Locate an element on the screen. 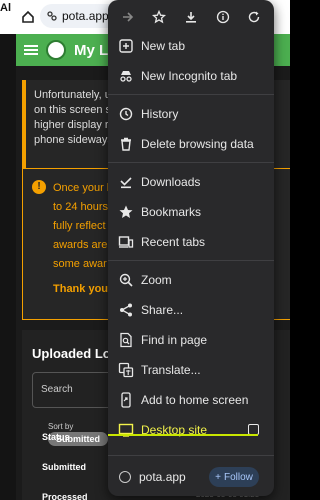  plus-square-icon is located at coordinates (126, 46).